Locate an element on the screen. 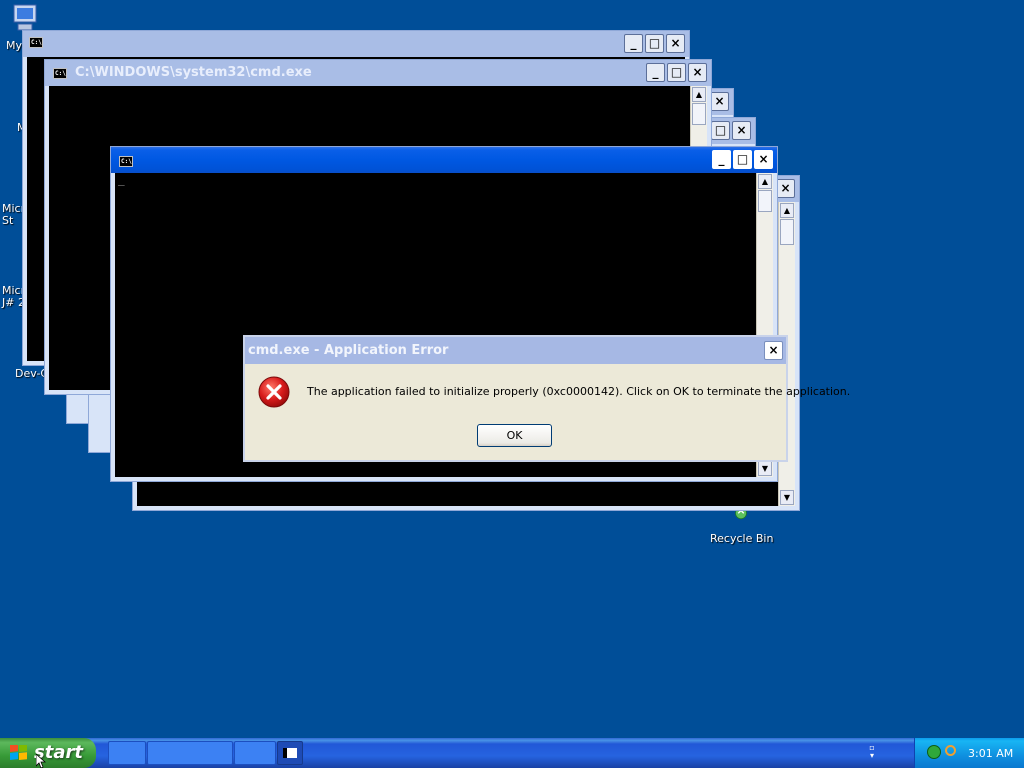 This screenshot has width=1024, height=768. system-tray: 3:01 AM is located at coordinates (969, 753).